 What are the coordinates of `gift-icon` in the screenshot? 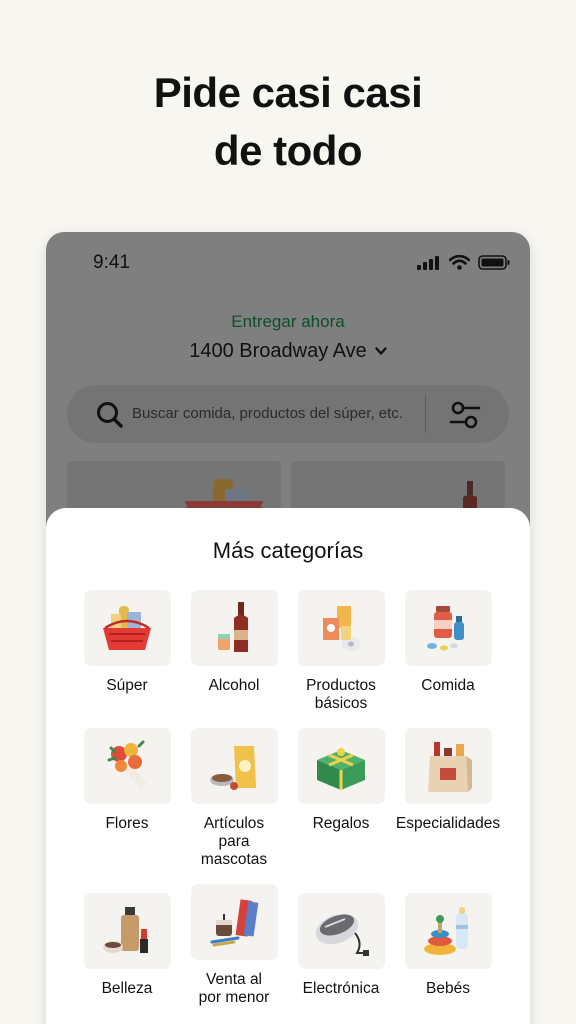 It's located at (341, 769).